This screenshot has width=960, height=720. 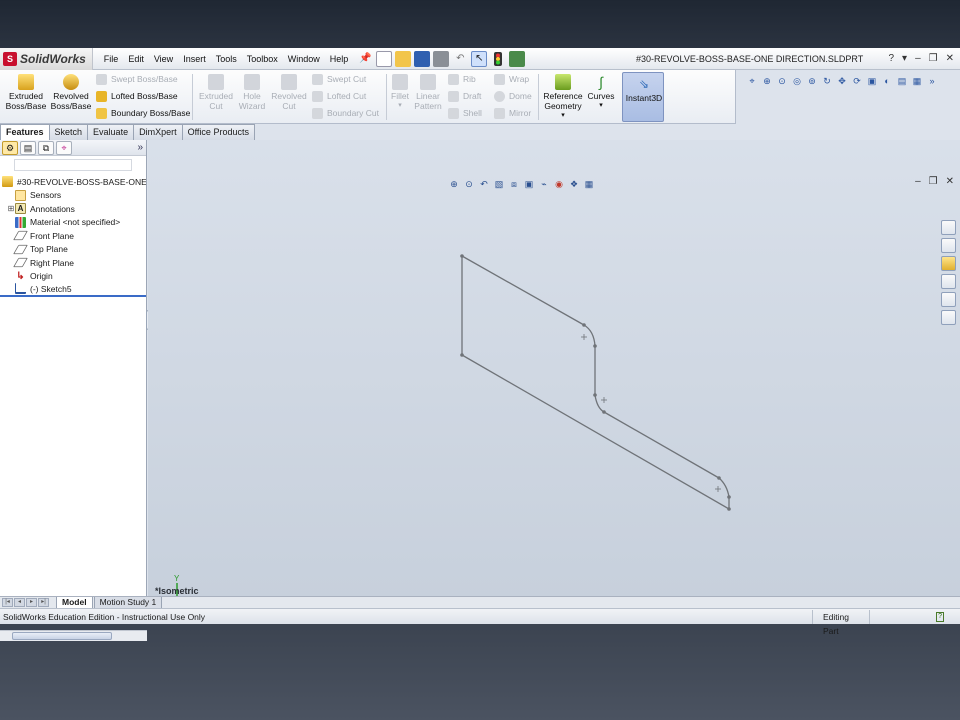 I want to click on dome-button: Dome, so click(x=513, y=96).